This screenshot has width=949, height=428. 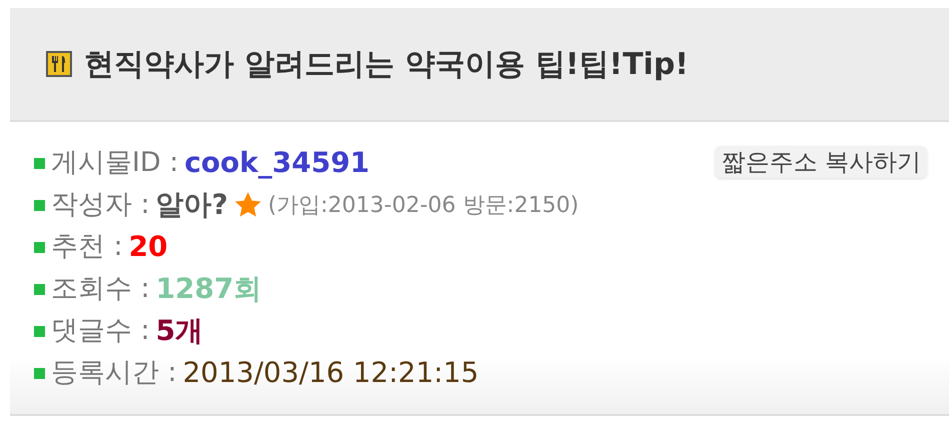 What do you see at coordinates (100, 289) in the screenshot?
I see `field-label: 조회수 :` at bounding box center [100, 289].